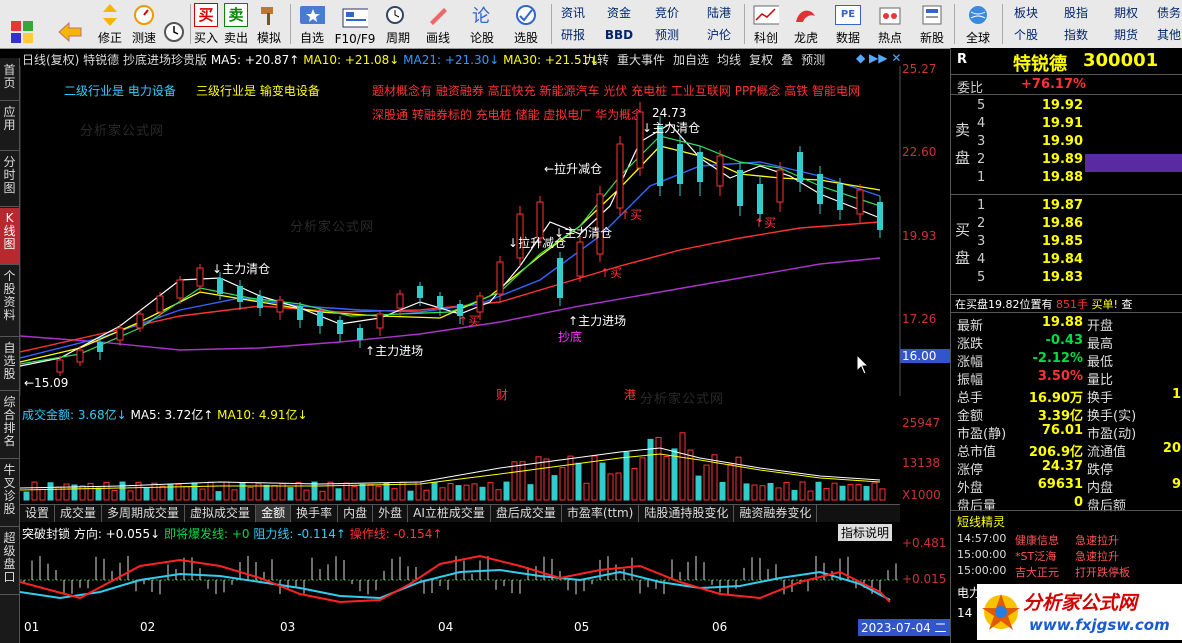 Image resolution: width=1182 pixels, height=643 pixels. I want to click on lift-reduce-label: ←拉升减仓, so click(573, 169).